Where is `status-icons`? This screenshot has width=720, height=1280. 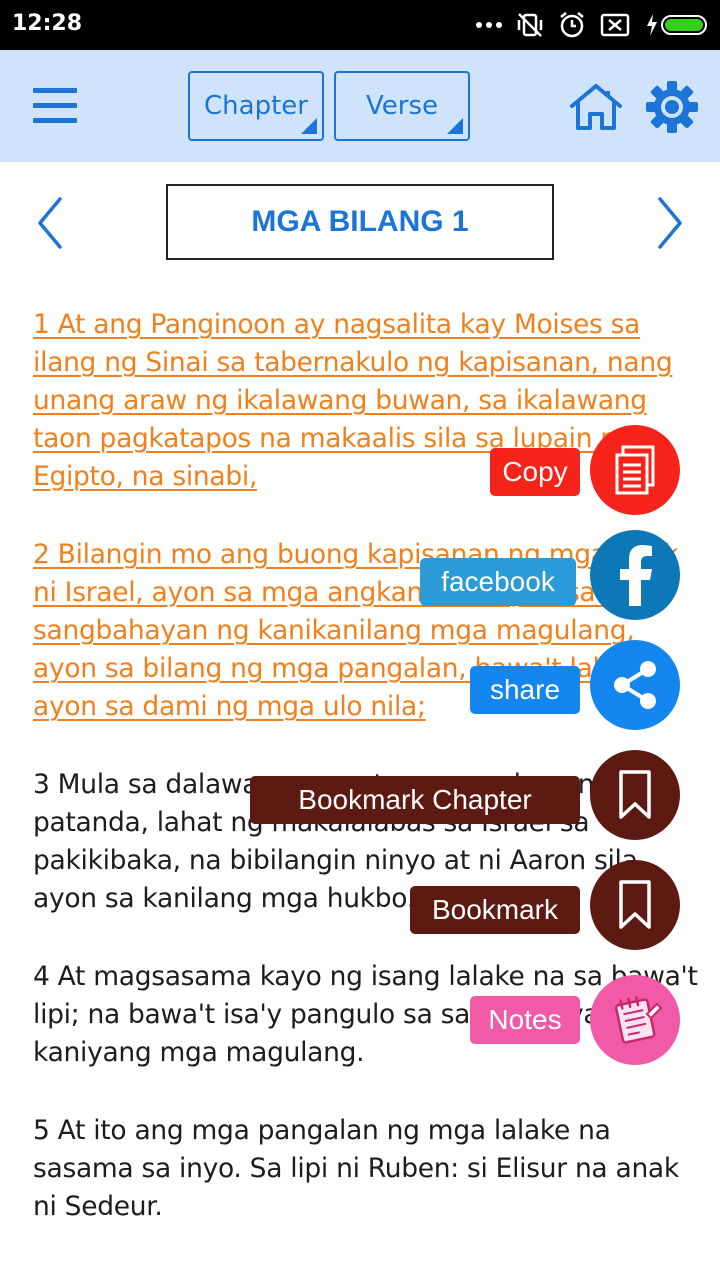
status-icons is located at coordinates (593, 25).